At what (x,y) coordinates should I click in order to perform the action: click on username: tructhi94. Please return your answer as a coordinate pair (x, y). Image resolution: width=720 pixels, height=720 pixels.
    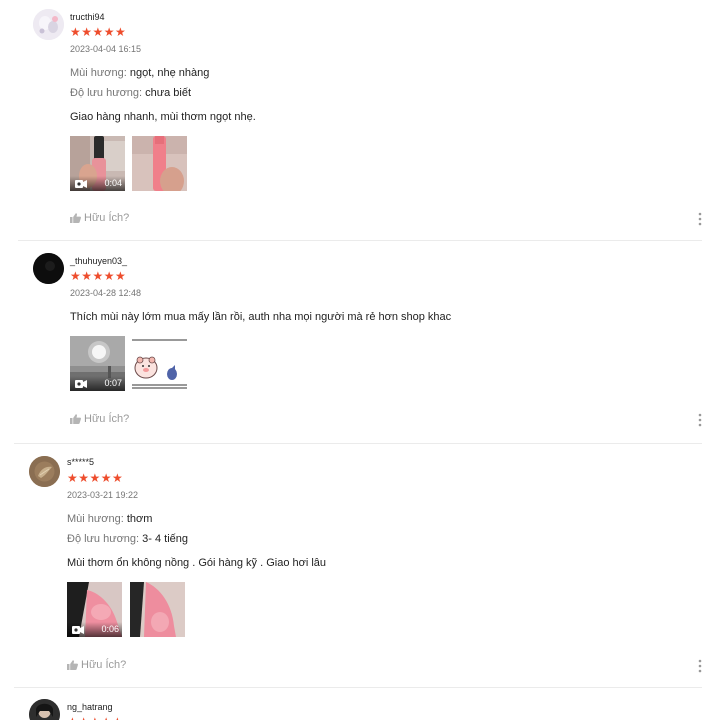
    Looking at the image, I should click on (87, 17).